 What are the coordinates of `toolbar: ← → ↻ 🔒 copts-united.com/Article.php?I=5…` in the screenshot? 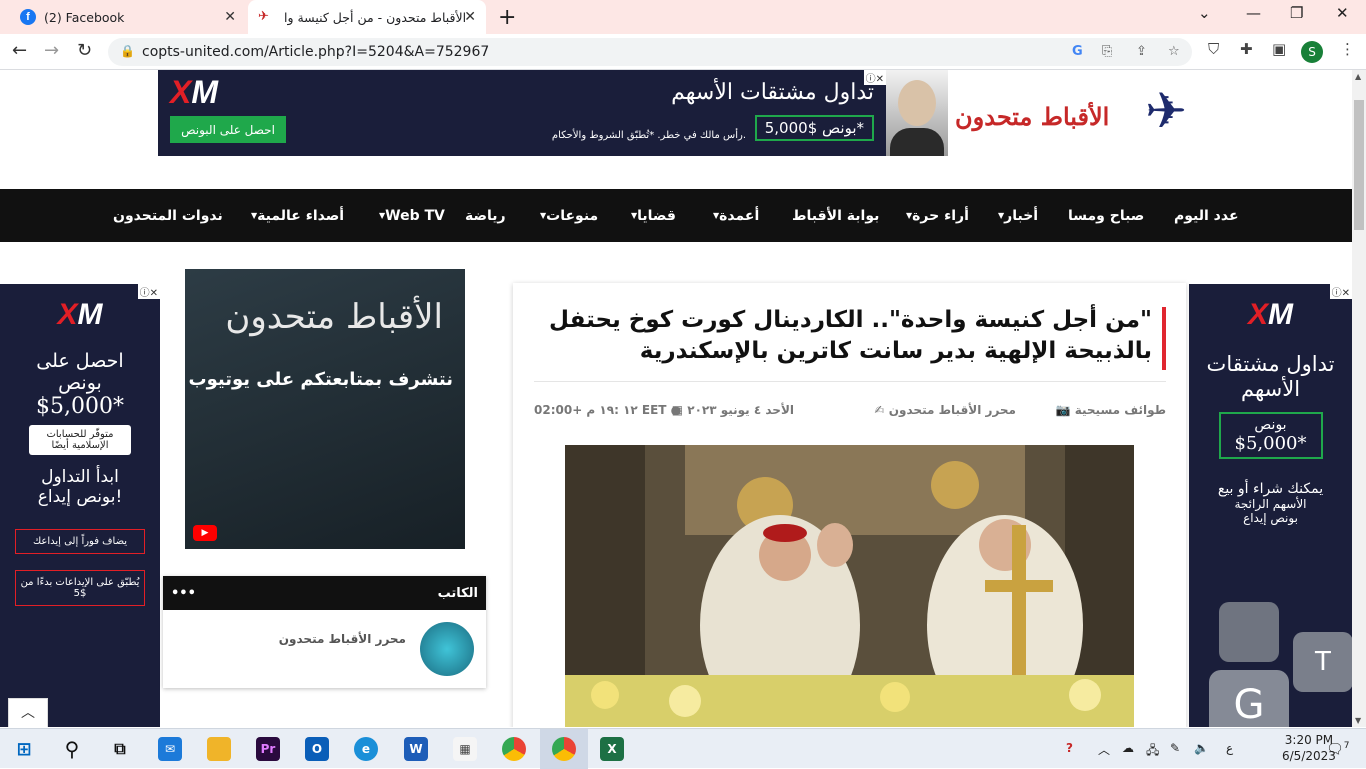 It's located at (683, 52).